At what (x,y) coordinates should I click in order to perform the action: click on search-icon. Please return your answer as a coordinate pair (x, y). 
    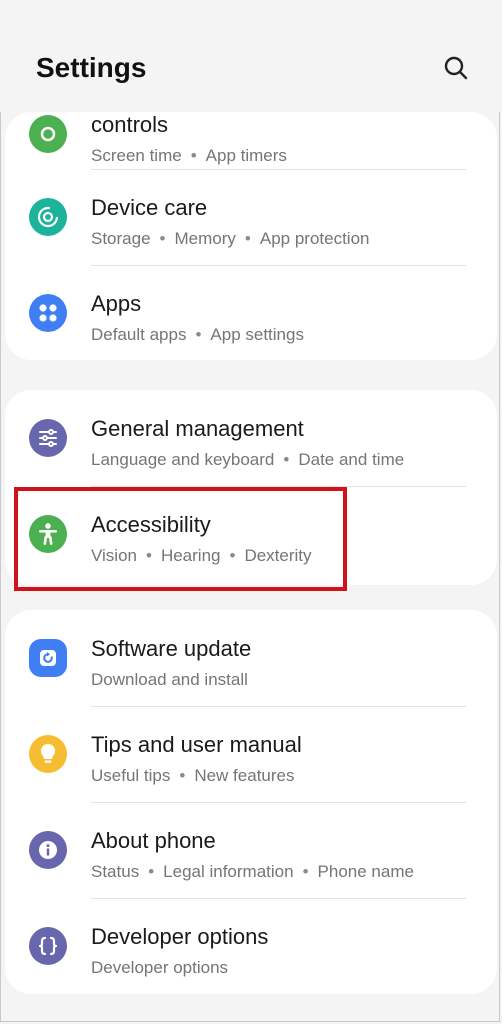
    Looking at the image, I should click on (456, 68).